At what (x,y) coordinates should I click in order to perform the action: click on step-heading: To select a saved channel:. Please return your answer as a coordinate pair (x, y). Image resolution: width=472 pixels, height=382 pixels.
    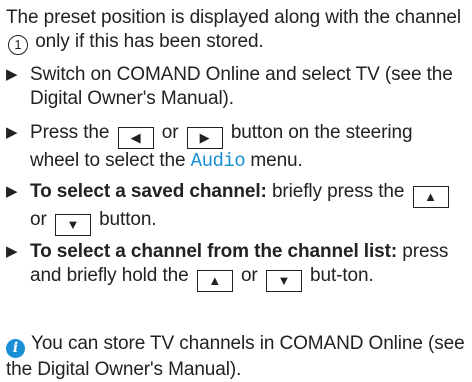
    Looking at the image, I should click on (148, 191).